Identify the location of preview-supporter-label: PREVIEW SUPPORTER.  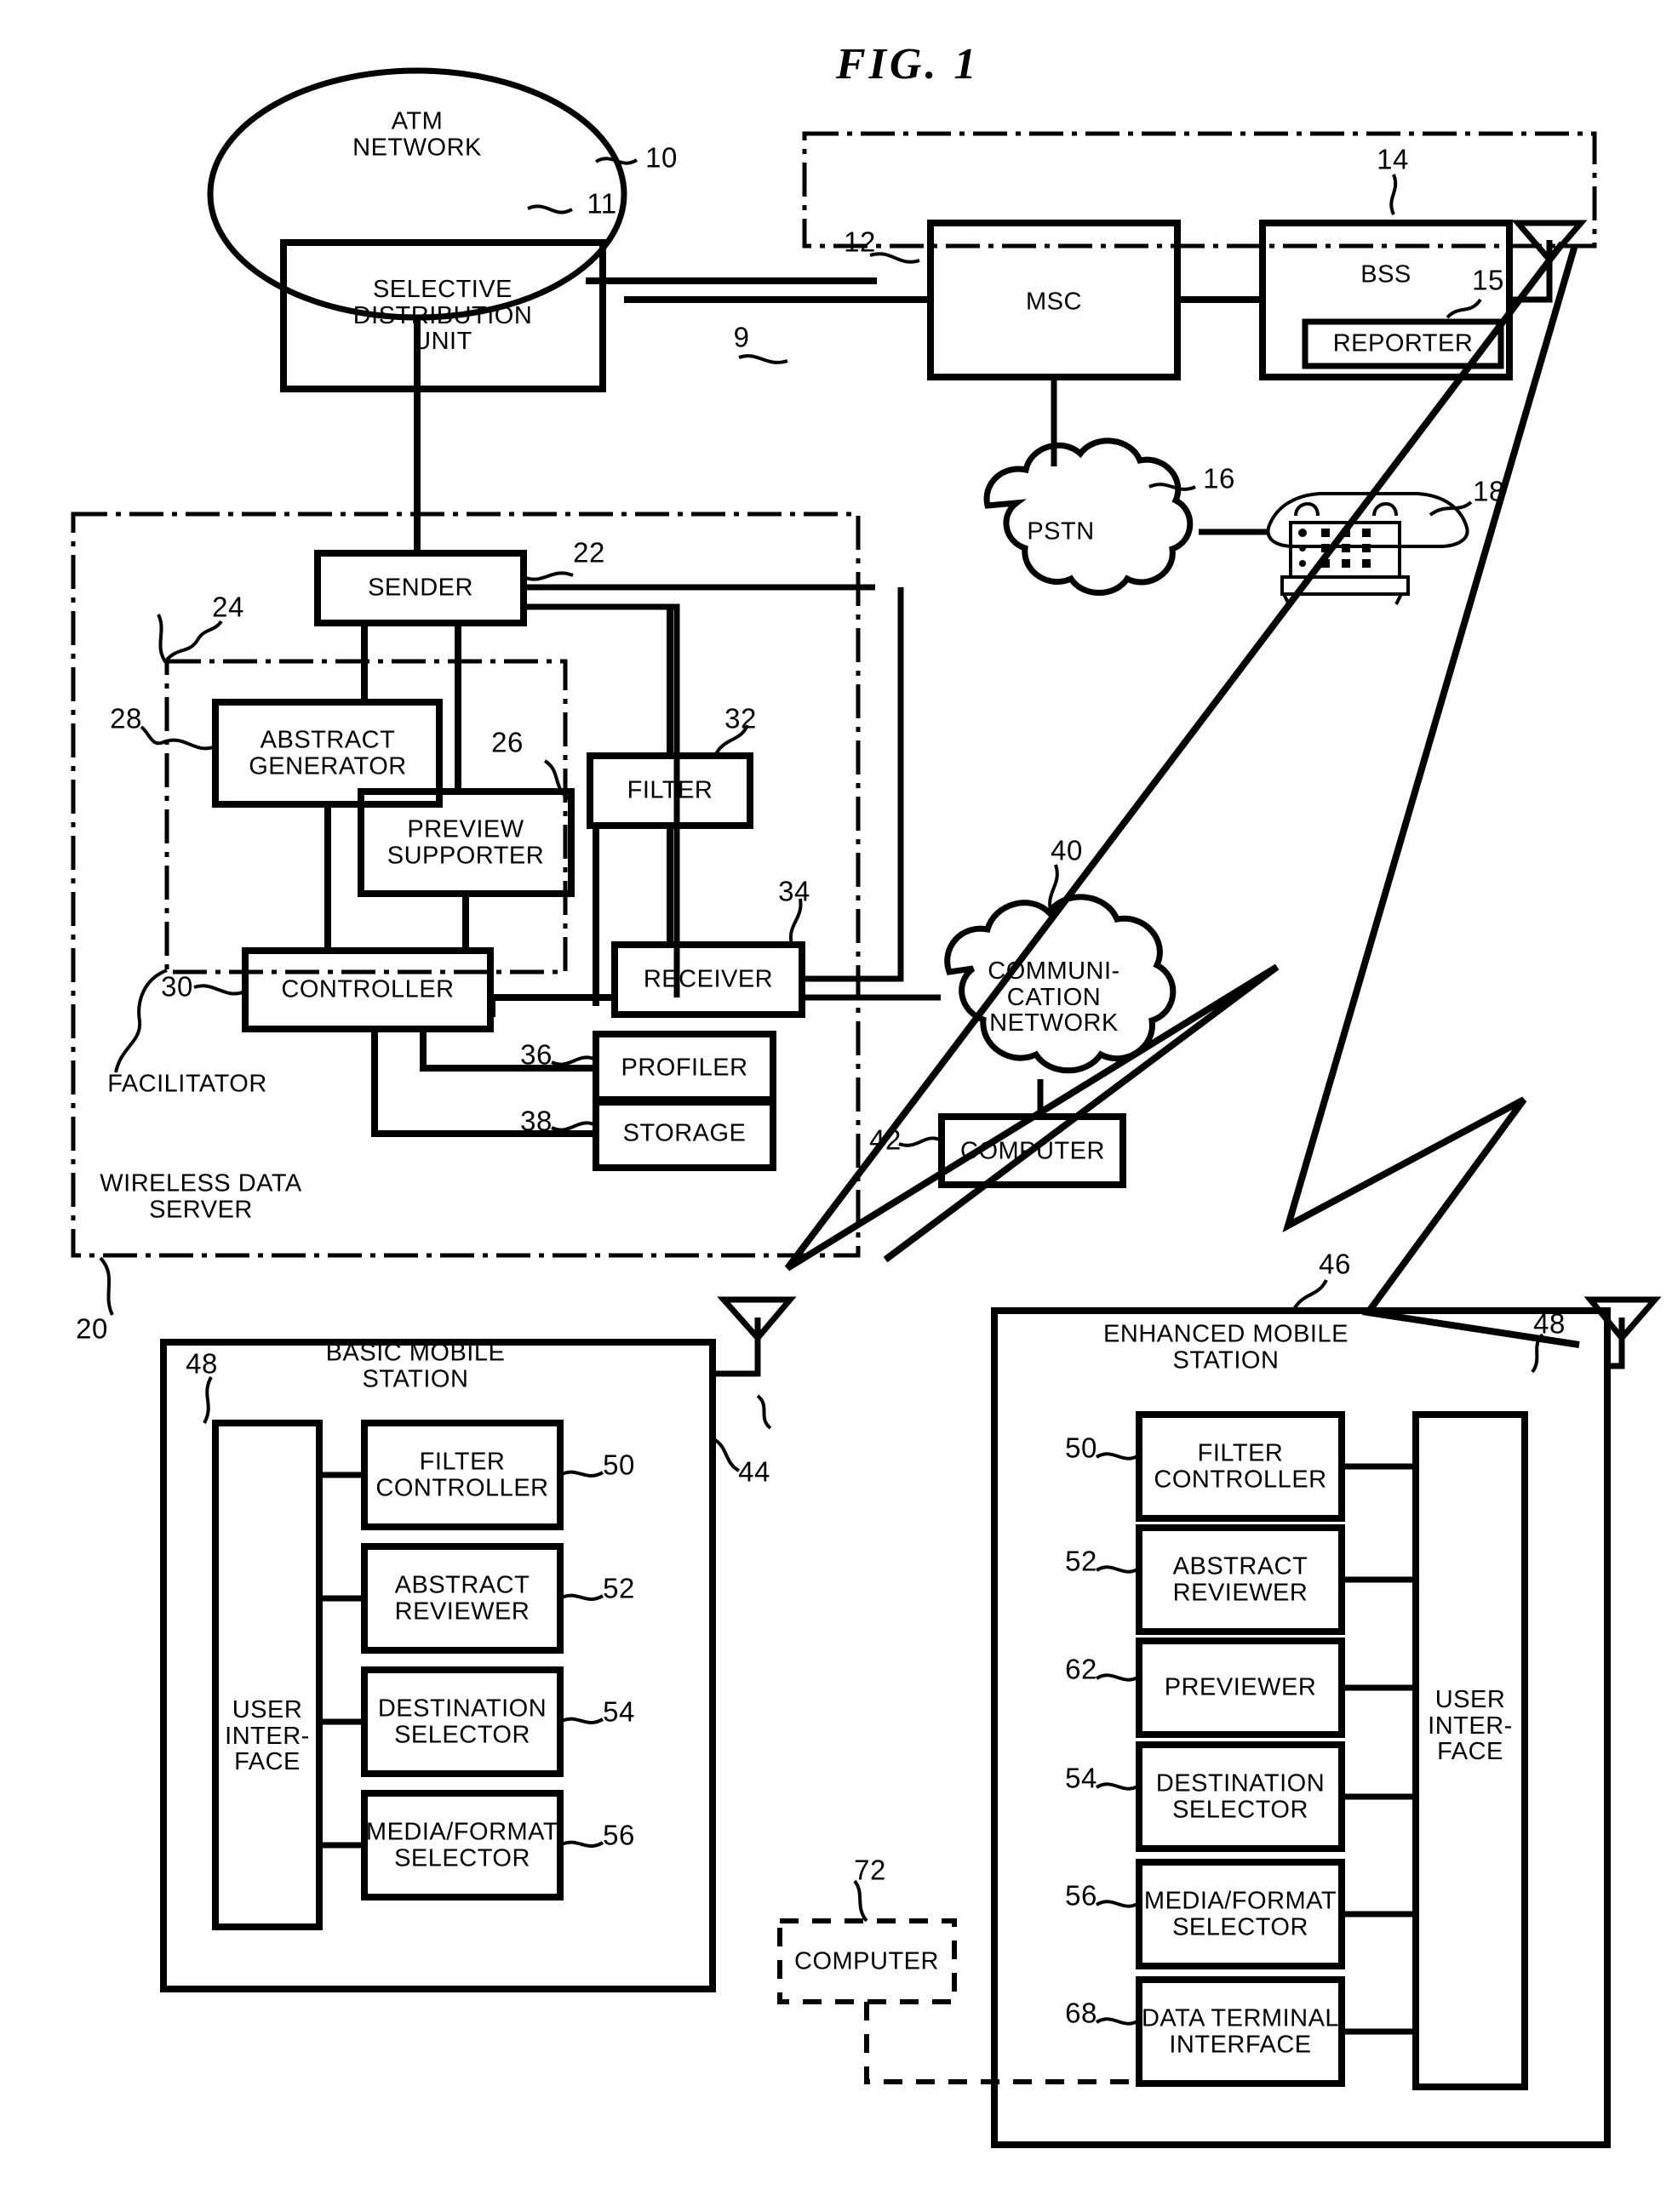
(466, 842).